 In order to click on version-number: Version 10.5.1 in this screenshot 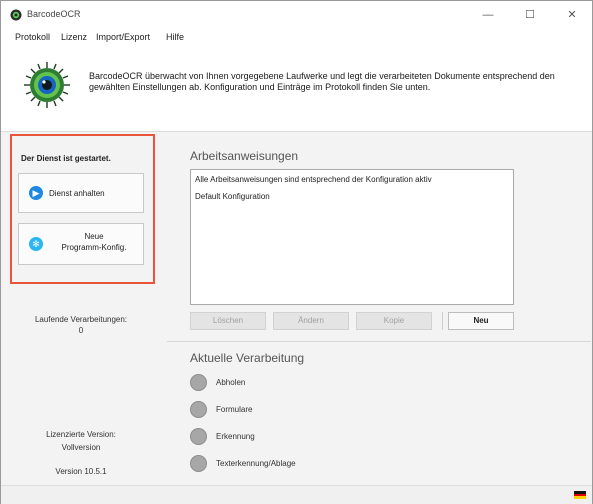, I will do `click(81, 471)`.